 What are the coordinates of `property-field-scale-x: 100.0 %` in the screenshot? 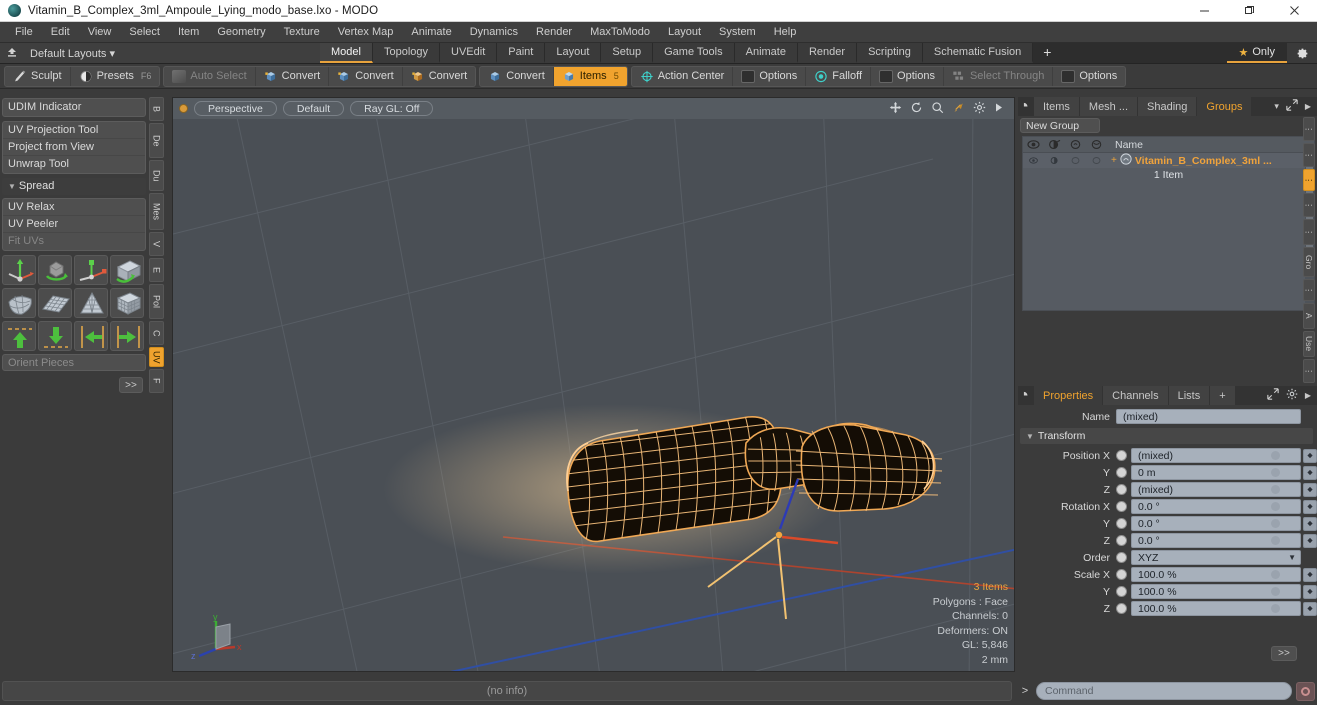 It's located at (1216, 574).